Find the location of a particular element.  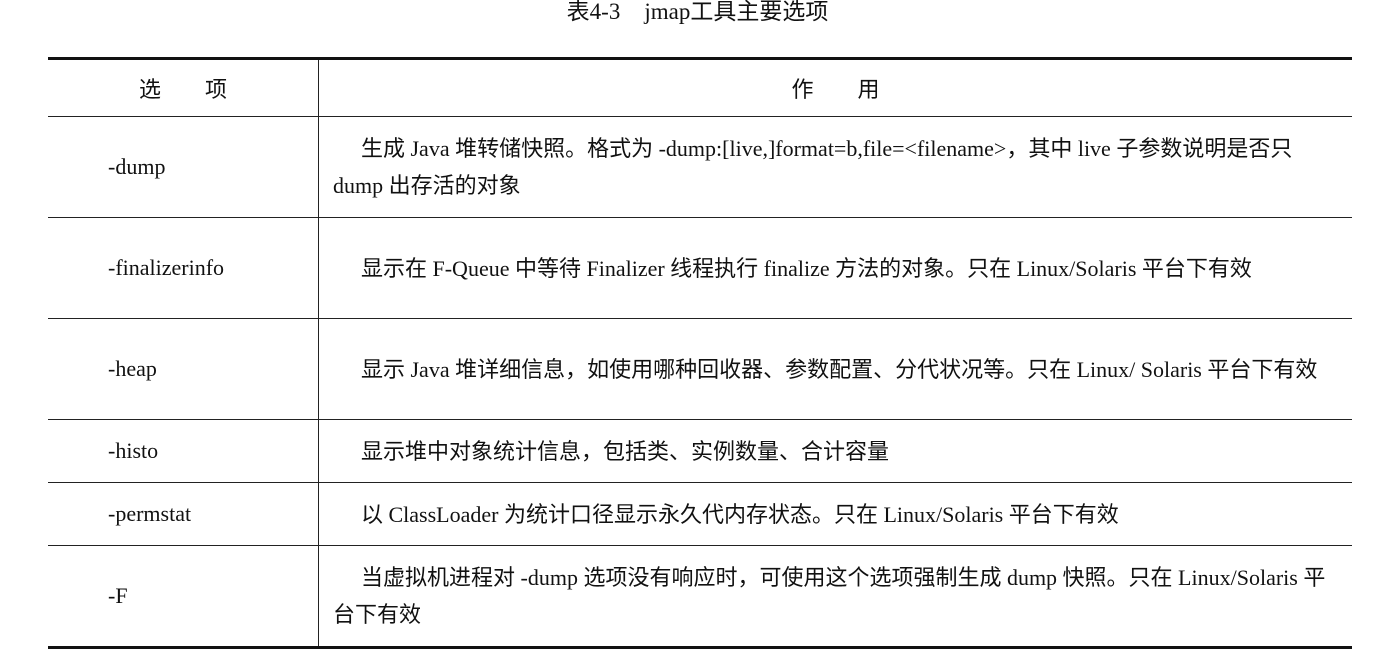

caption-number: 表4-3 is located at coordinates (593, 12).